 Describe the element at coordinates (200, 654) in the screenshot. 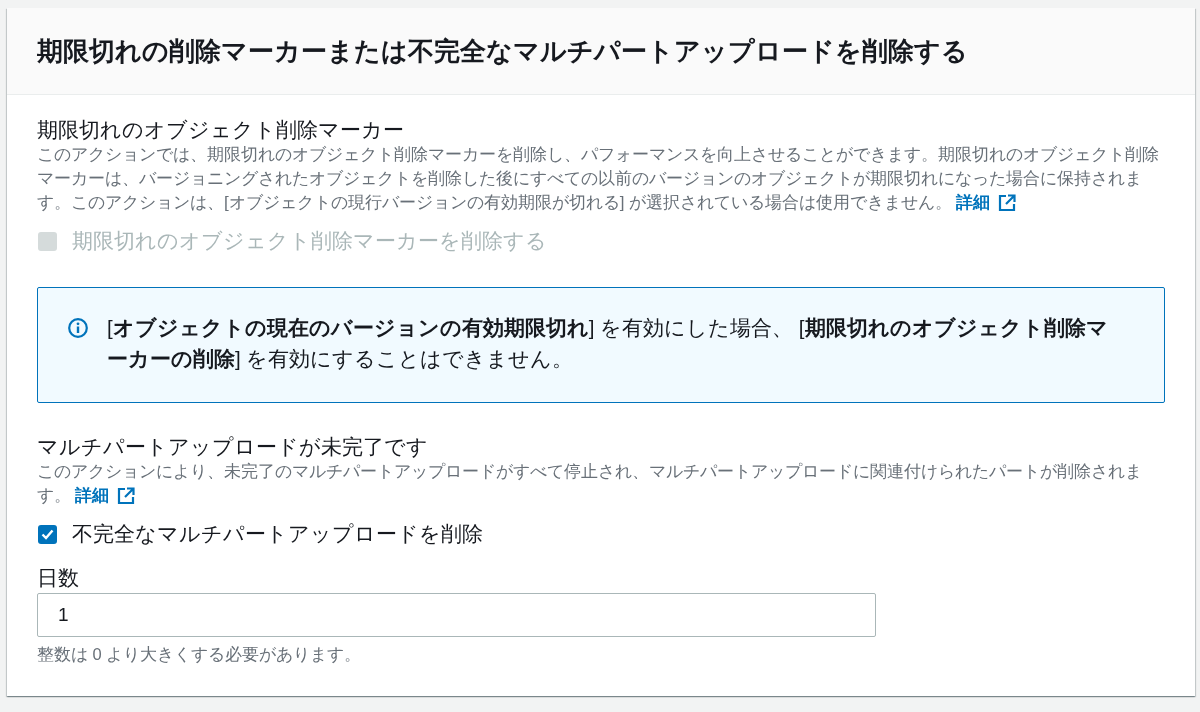

I see `field-hint: 整数は 0 より大きくする必要があります。` at that location.